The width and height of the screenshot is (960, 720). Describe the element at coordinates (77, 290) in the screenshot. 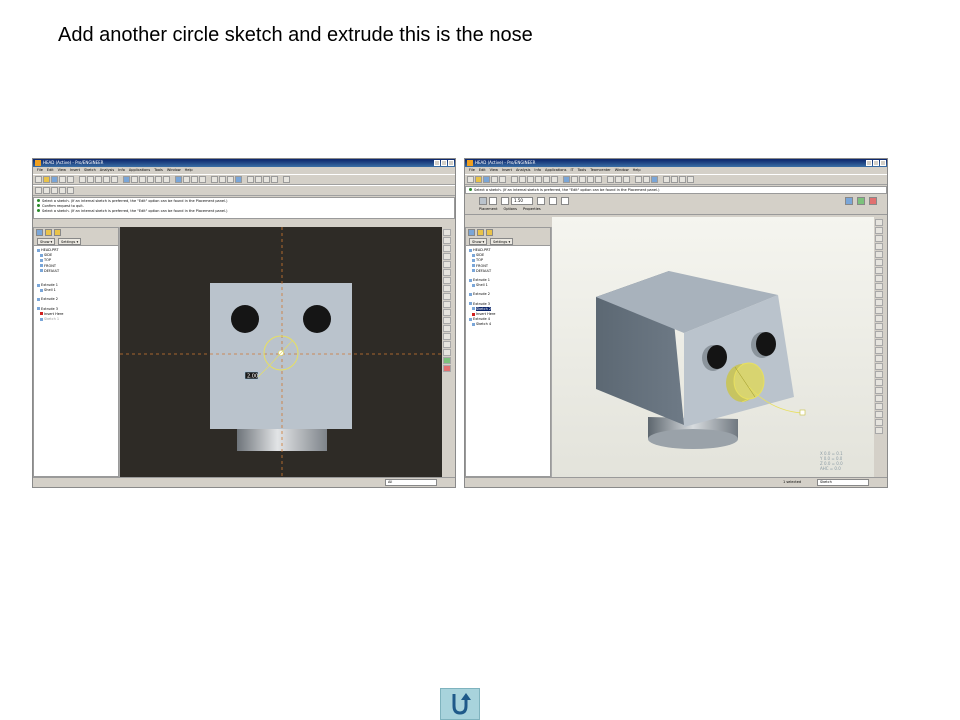

I see `tree-item: Shell 1` at that location.